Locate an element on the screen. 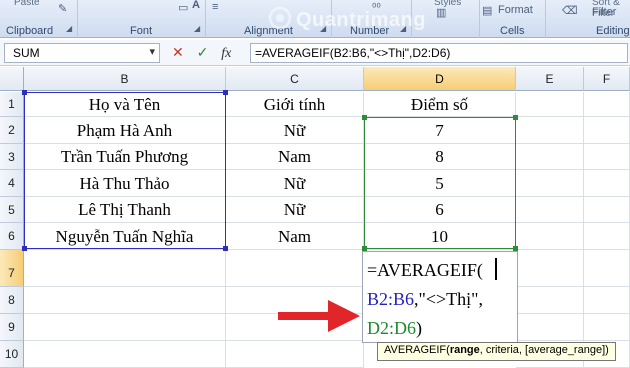 The height and width of the screenshot is (368, 630). row-header-9: 9 is located at coordinates (12, 327).